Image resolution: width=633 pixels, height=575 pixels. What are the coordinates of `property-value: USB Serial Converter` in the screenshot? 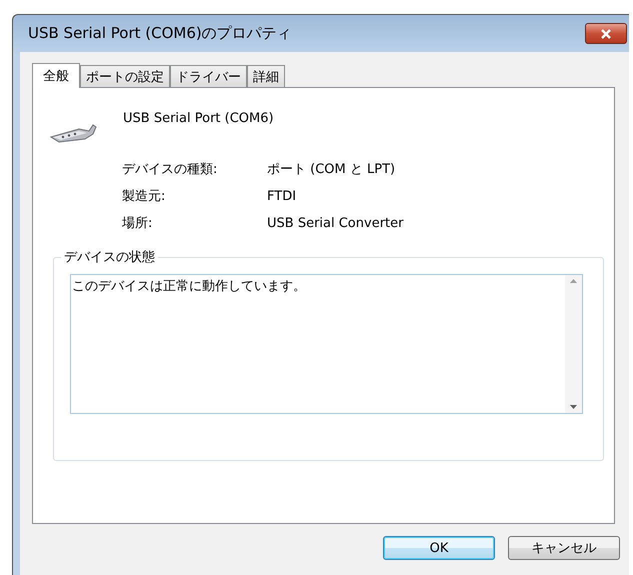 It's located at (335, 223).